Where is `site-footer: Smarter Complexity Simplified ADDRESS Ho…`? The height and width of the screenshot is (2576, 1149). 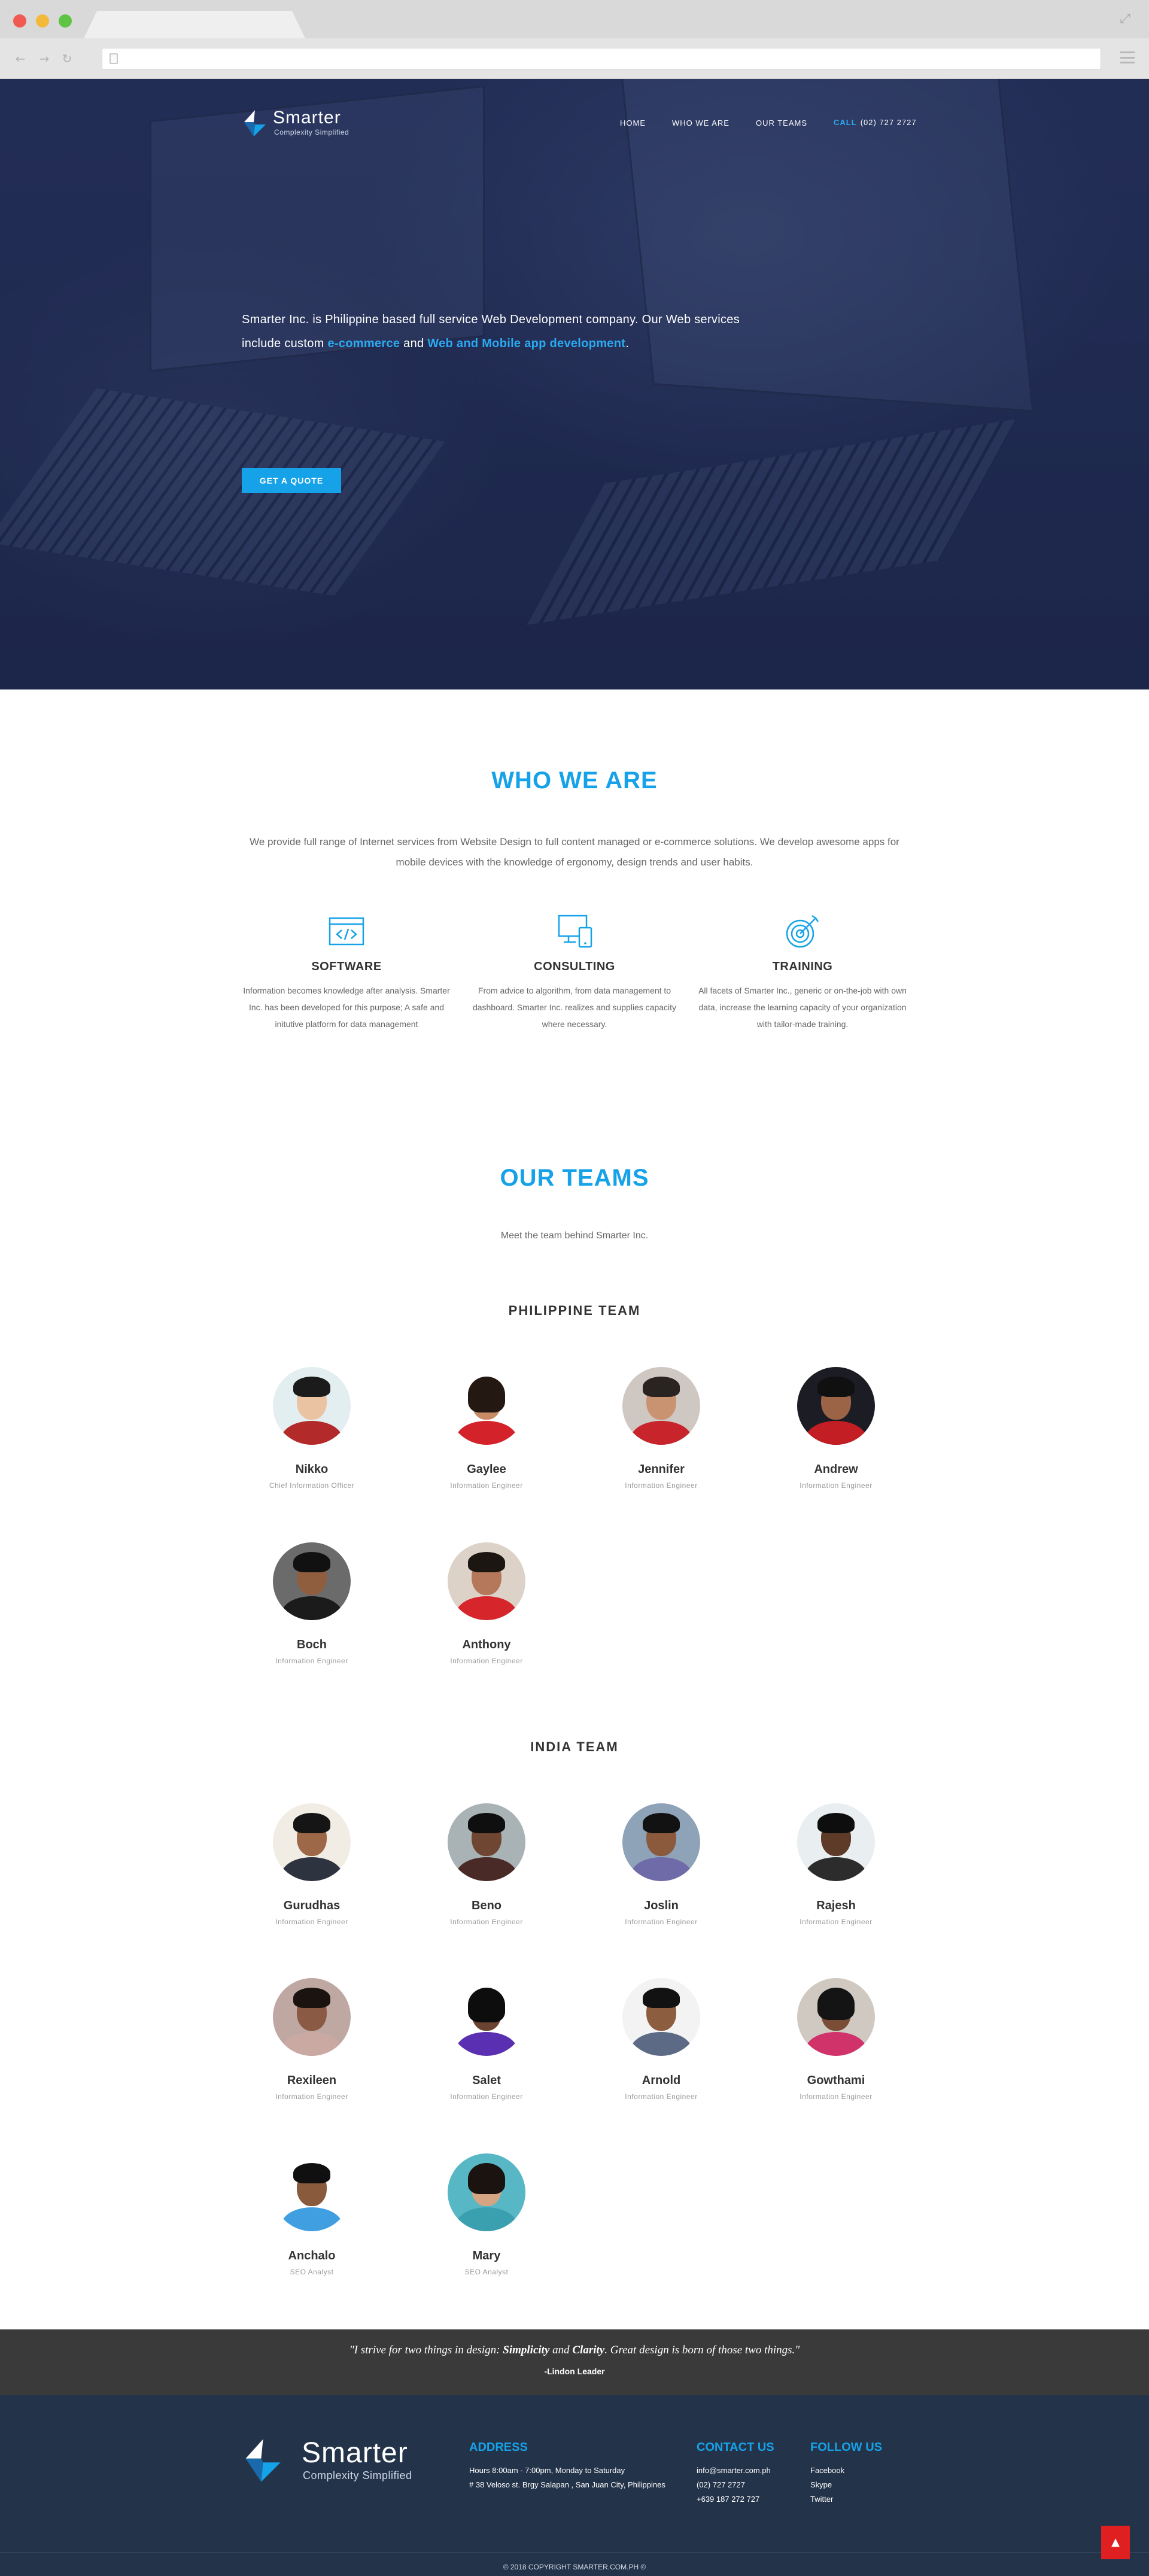
site-footer: Smarter Complexity Simplified ADDRESS Ho… is located at coordinates (574, 2485).